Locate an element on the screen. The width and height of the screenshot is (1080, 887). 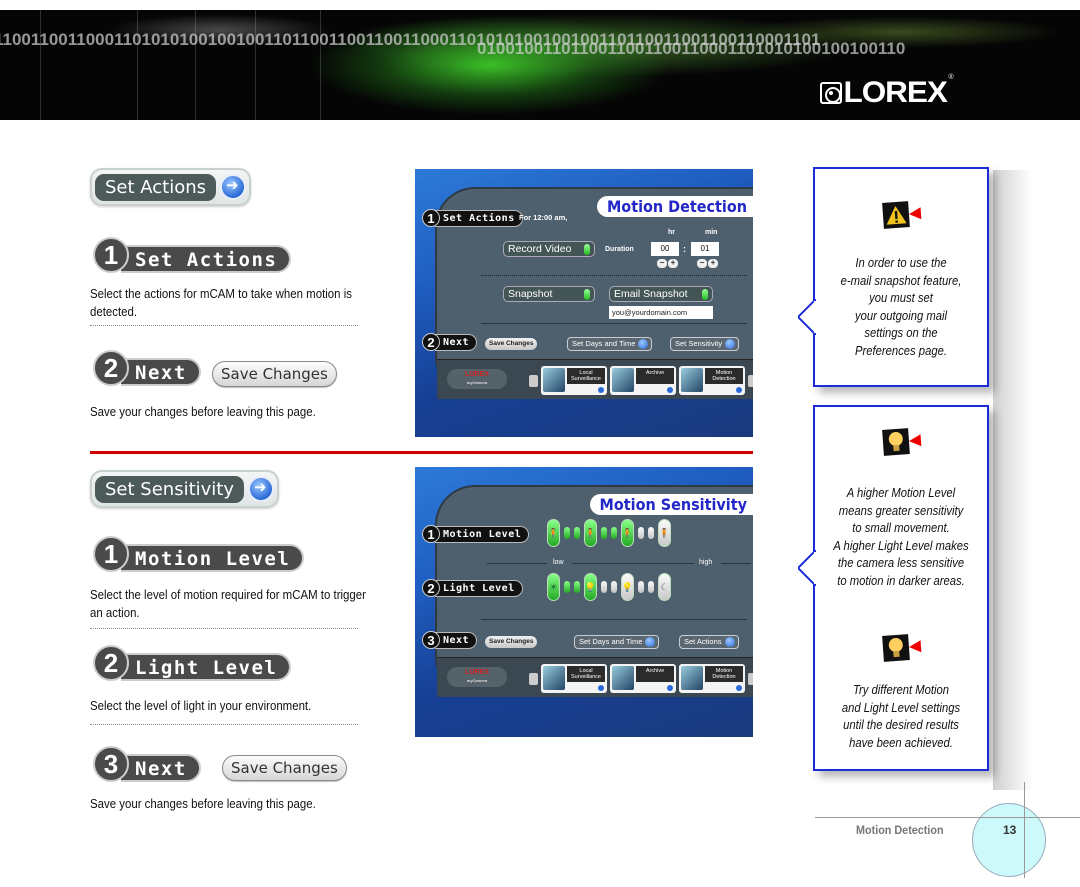
duration-hr-input: 00 is located at coordinates (665, 249).